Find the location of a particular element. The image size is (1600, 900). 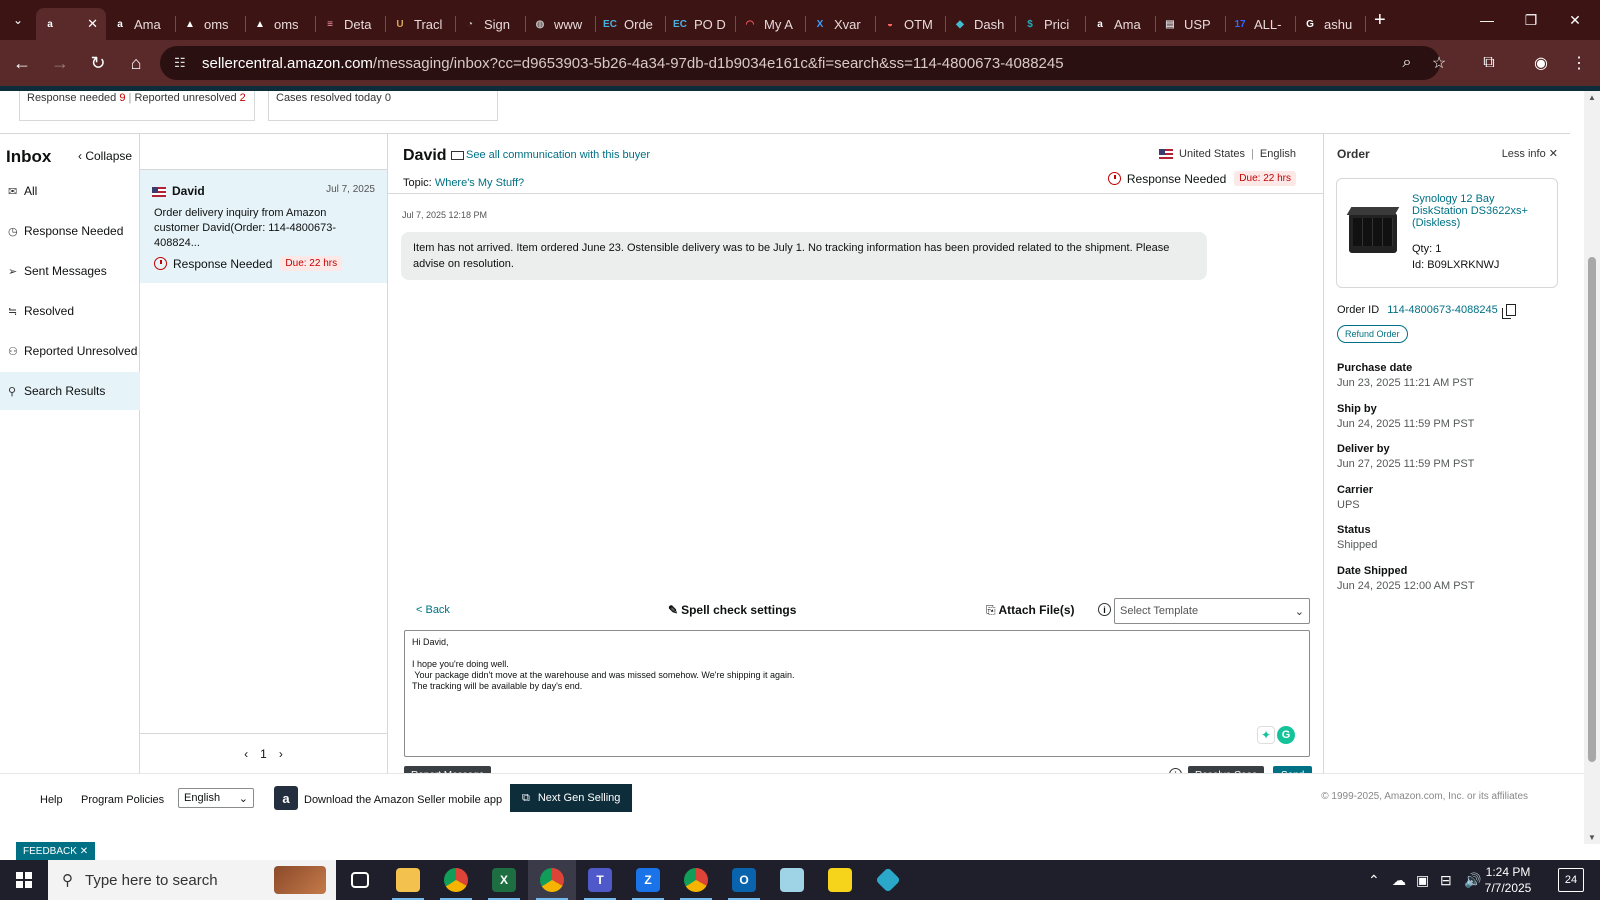

sidebar-item-search-results: ⚲ Search Results is located at coordinates (70, 391).